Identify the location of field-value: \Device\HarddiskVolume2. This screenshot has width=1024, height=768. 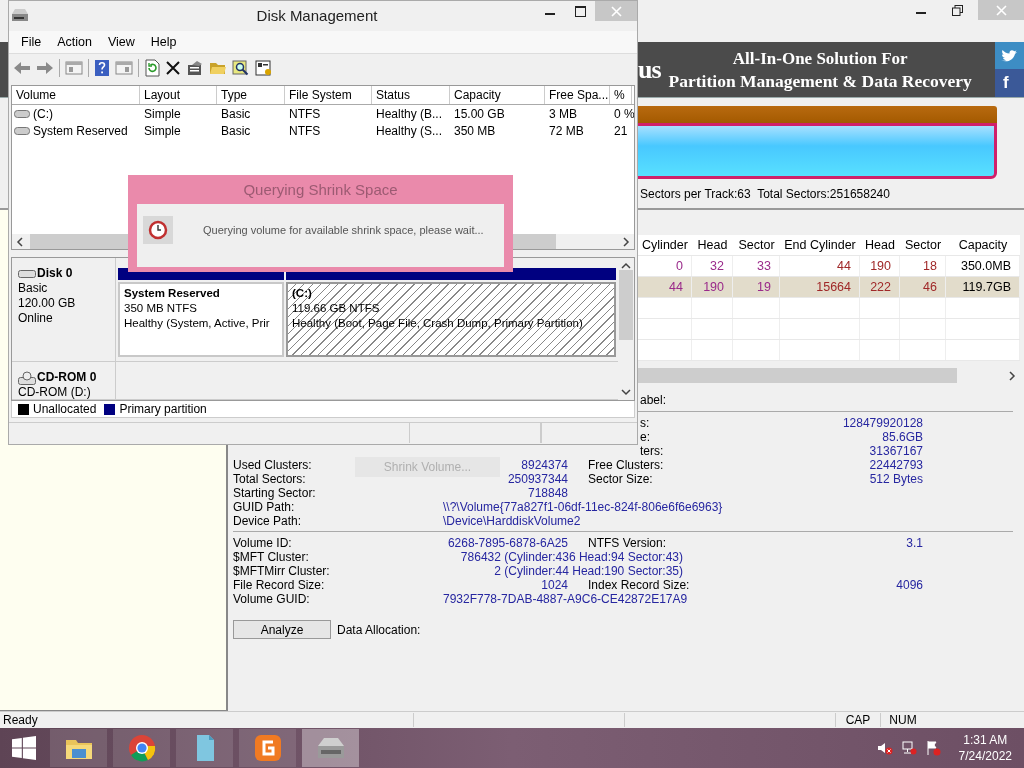
(512, 521).